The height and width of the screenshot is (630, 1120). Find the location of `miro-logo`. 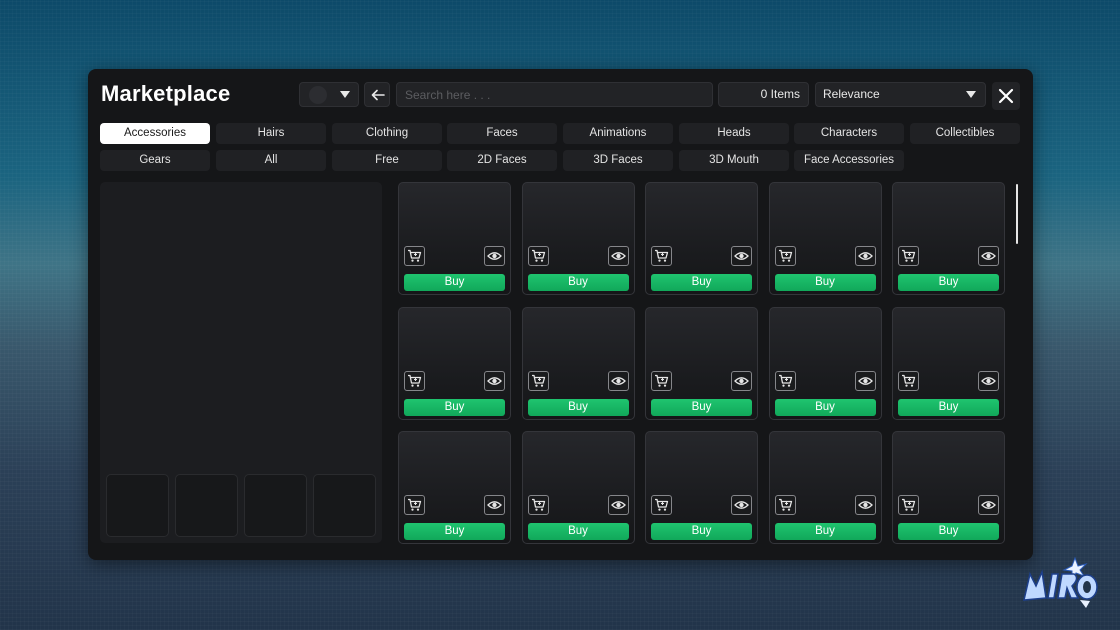

miro-logo is located at coordinates (1060, 582).